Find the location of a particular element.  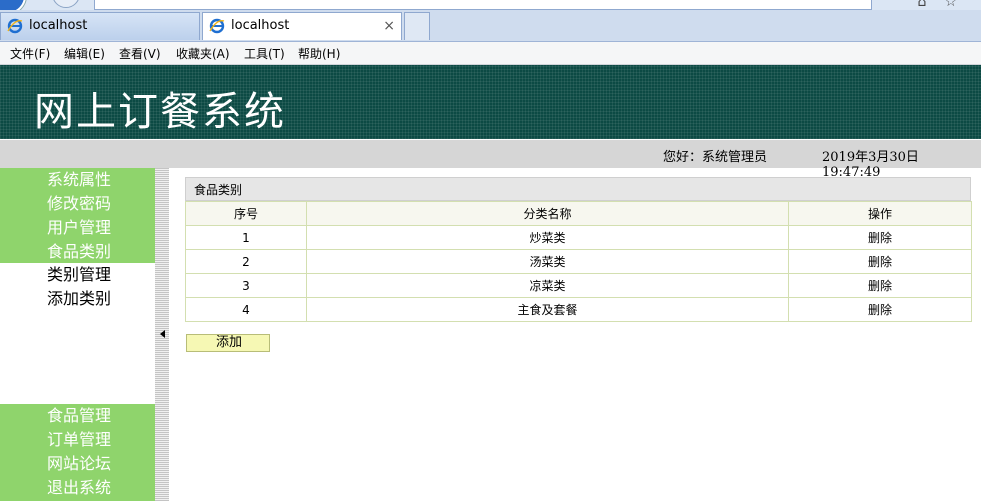

browser-tab-bar: localhost localhost × is located at coordinates (490, 26).